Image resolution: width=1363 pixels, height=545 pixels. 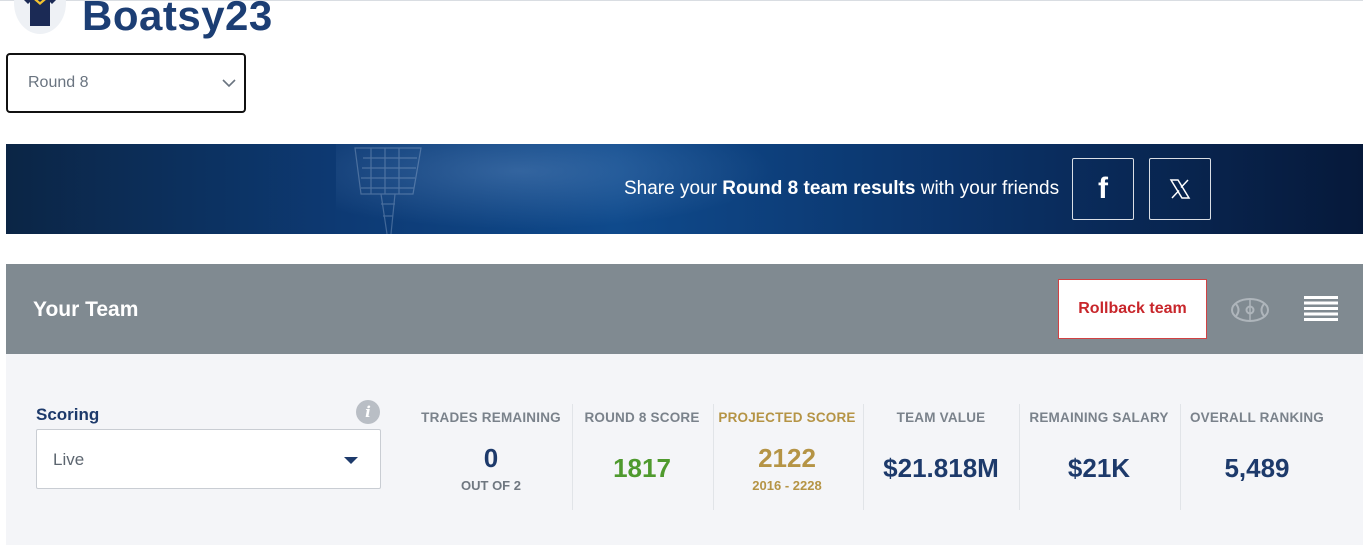 I want to click on stat-label: REMAINING SALARY, so click(x=1099, y=417).